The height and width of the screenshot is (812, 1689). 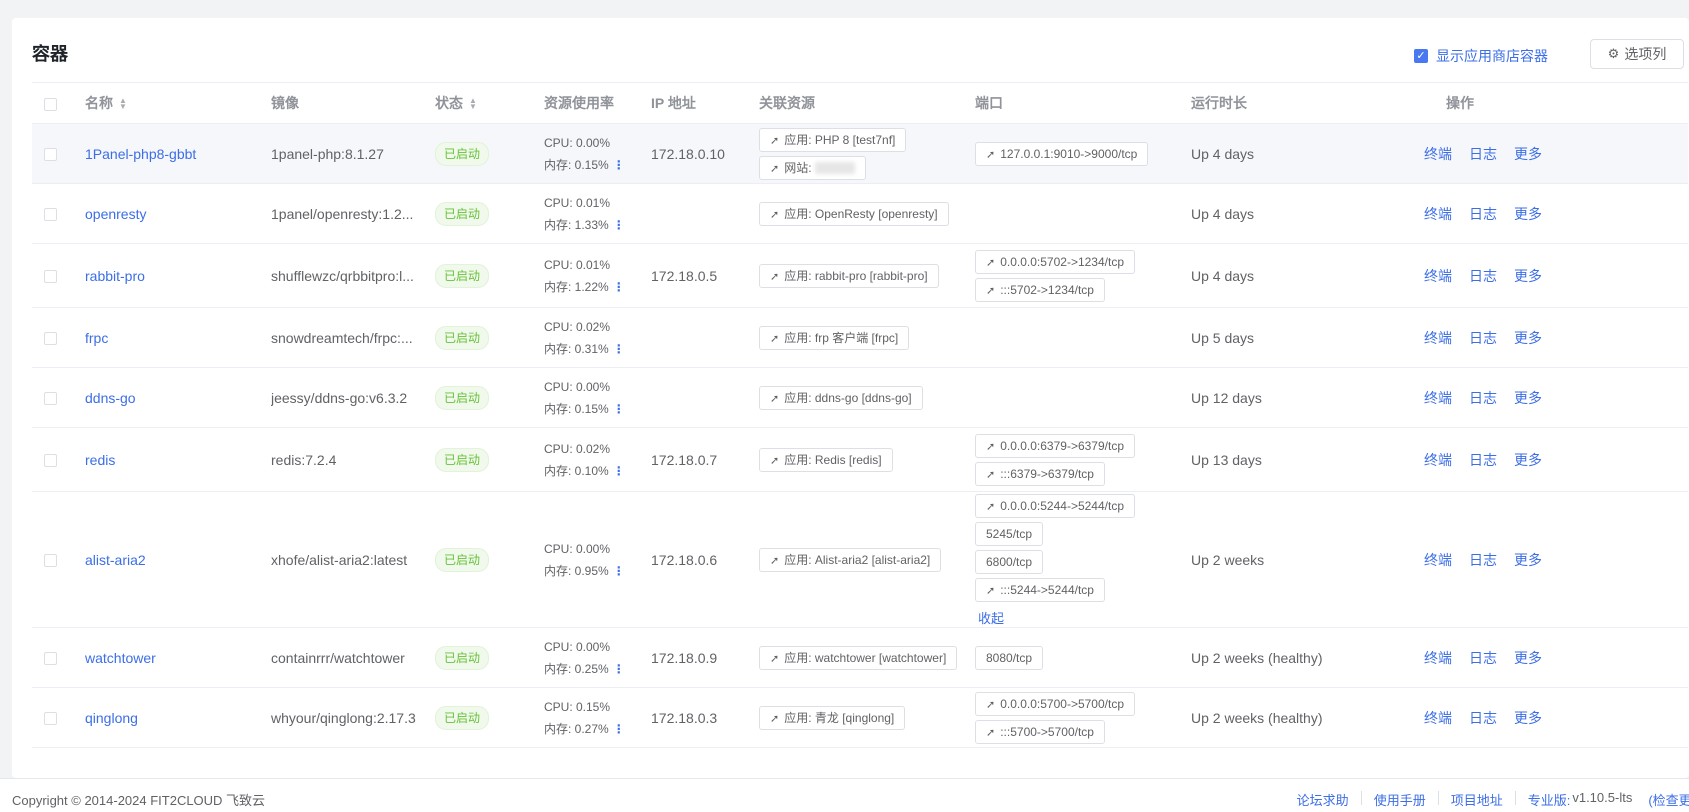 I want to click on version-text: v1.10.5-lts, so click(x=1602, y=797).